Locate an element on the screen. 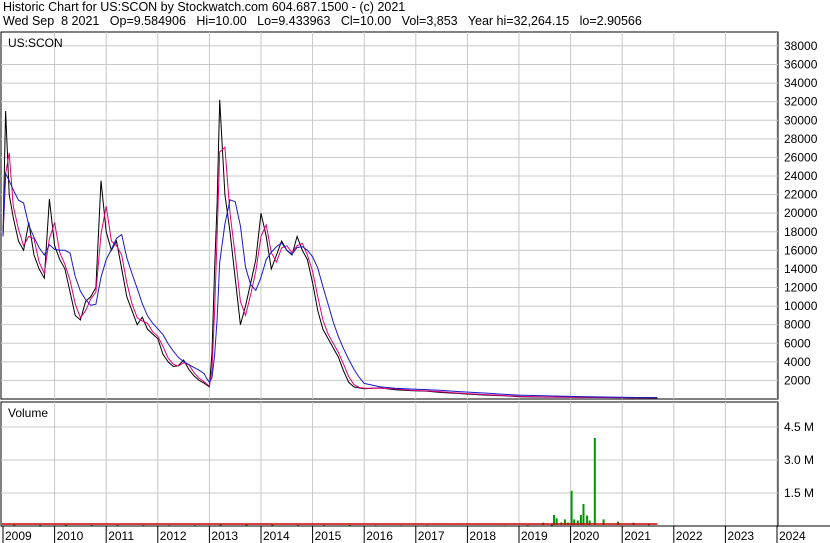 The image size is (830, 543). price-tick-label: 32000 is located at coordinates (801, 102).